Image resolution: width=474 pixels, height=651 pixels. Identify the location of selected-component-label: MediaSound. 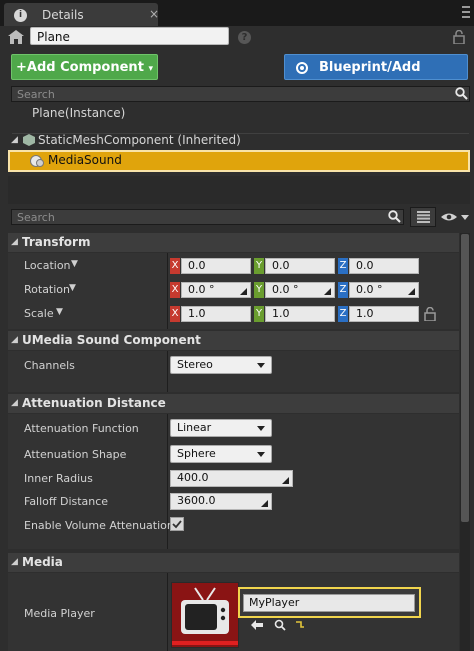
(85, 160).